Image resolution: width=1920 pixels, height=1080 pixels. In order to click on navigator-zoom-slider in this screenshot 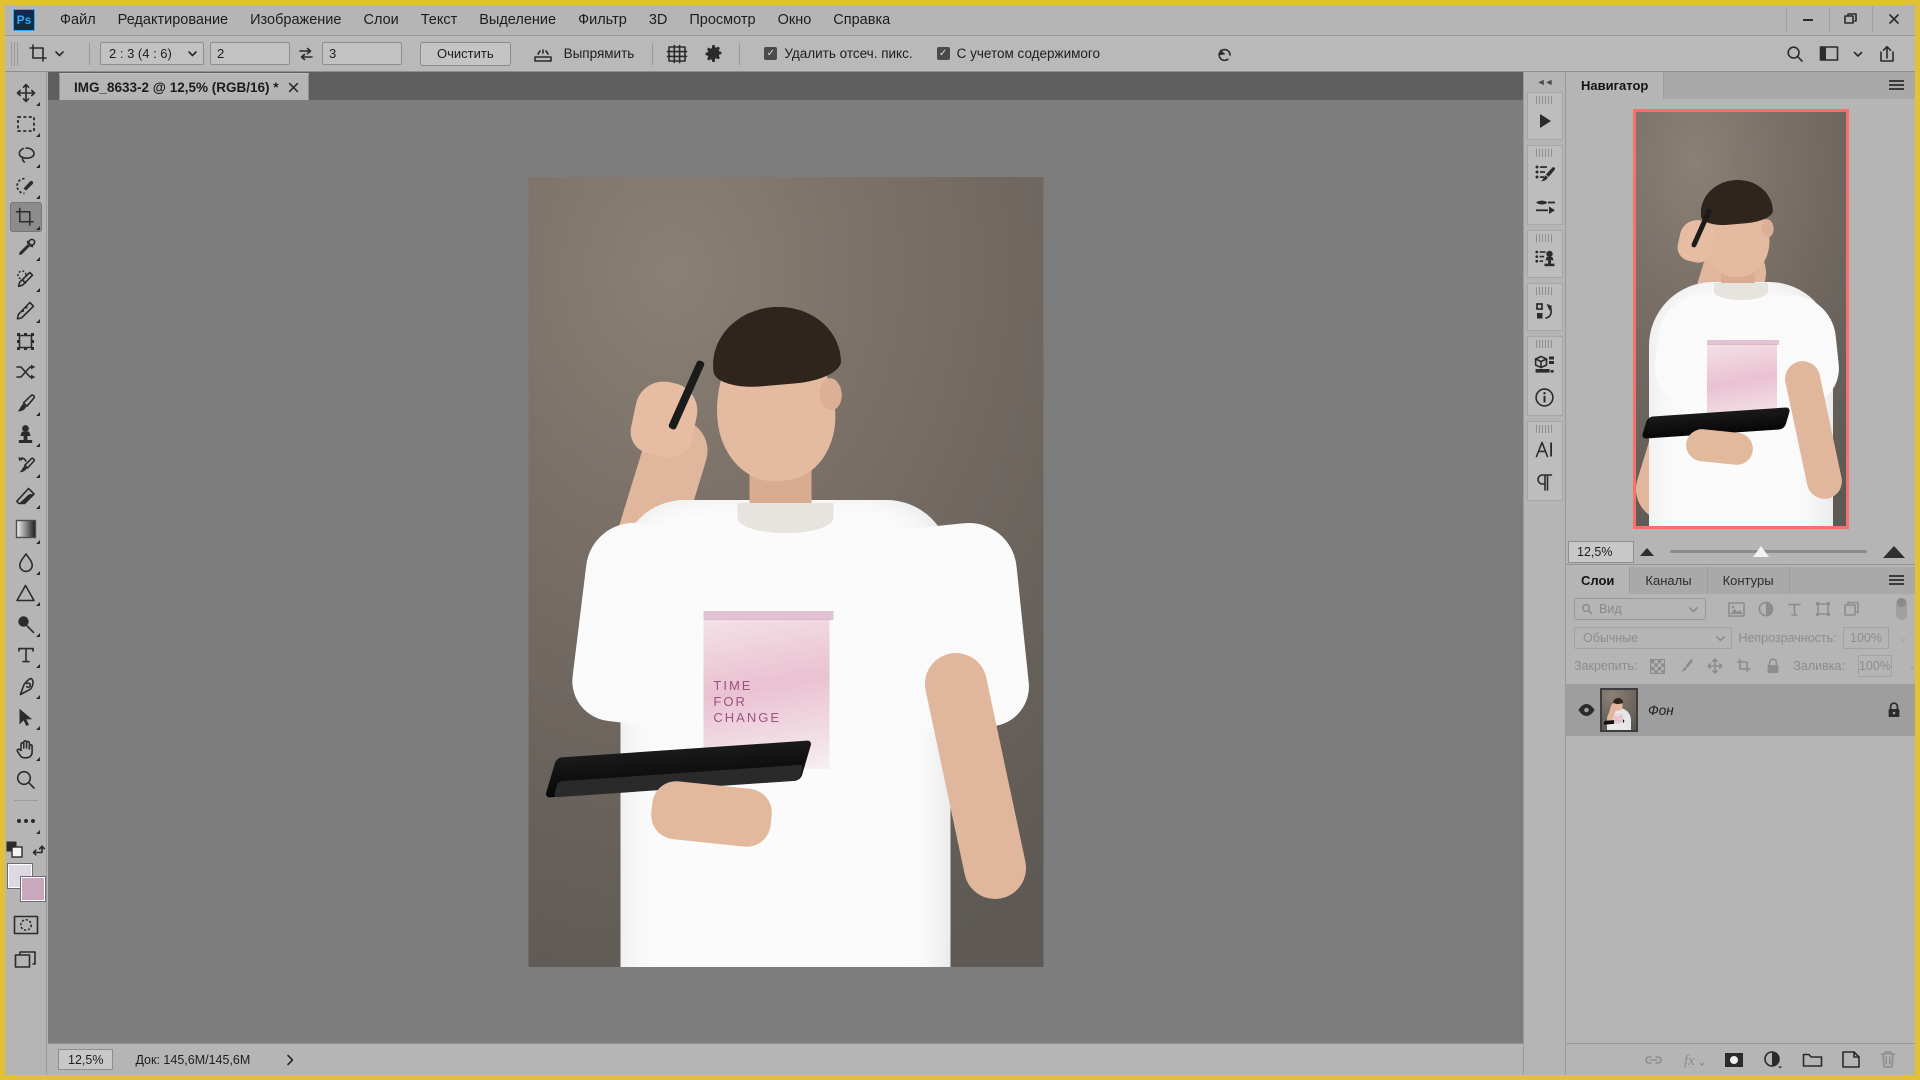, I will do `click(1768, 552)`.